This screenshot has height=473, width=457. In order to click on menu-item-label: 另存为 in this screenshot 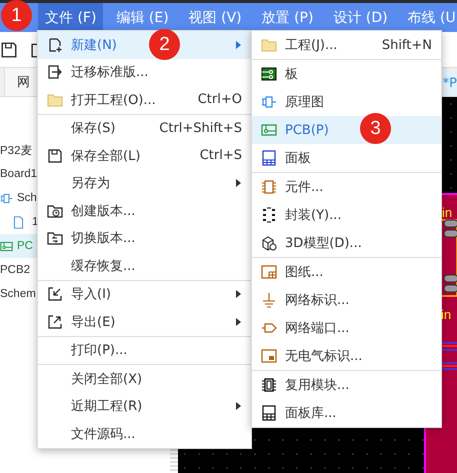, I will do `click(90, 183)`.